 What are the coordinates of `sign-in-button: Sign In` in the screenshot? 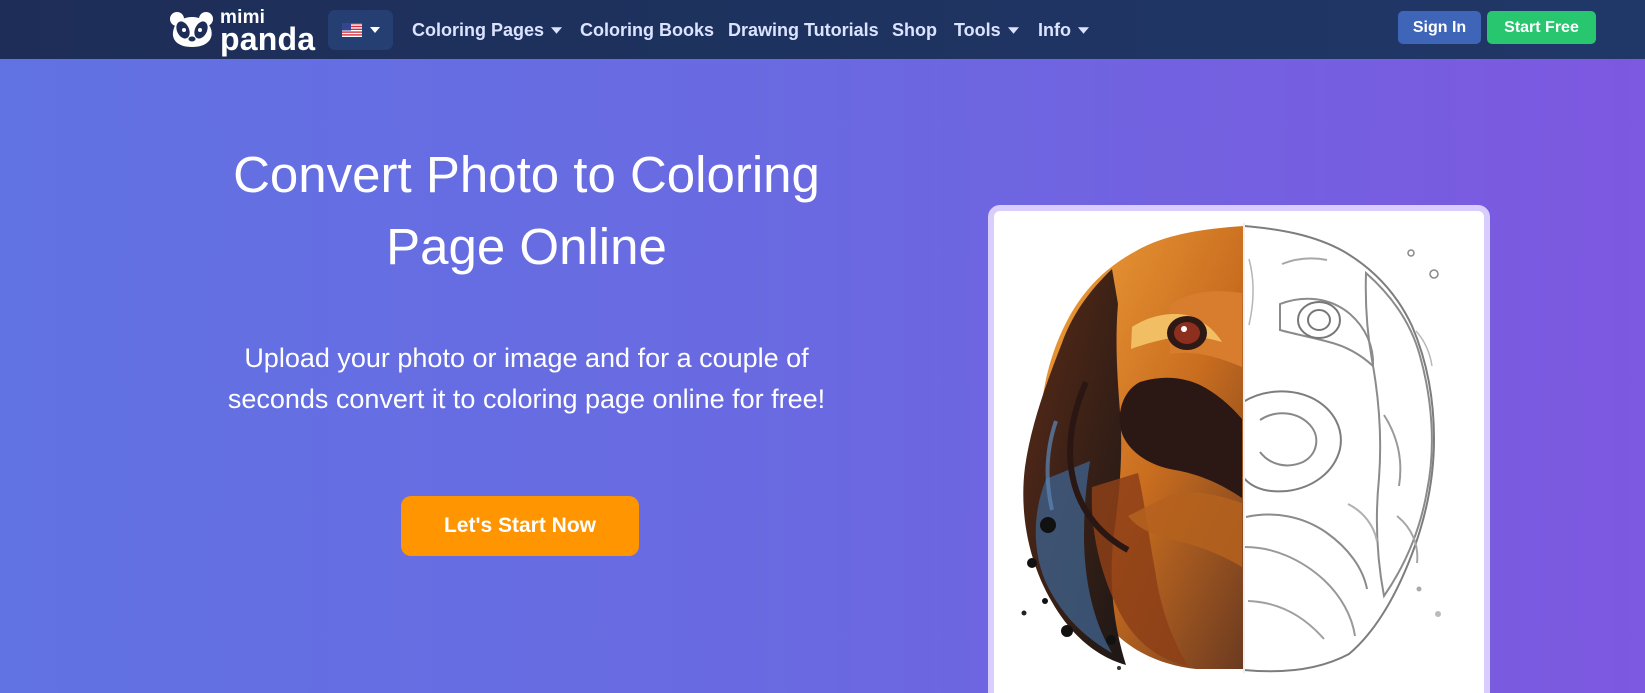 It's located at (1439, 27).